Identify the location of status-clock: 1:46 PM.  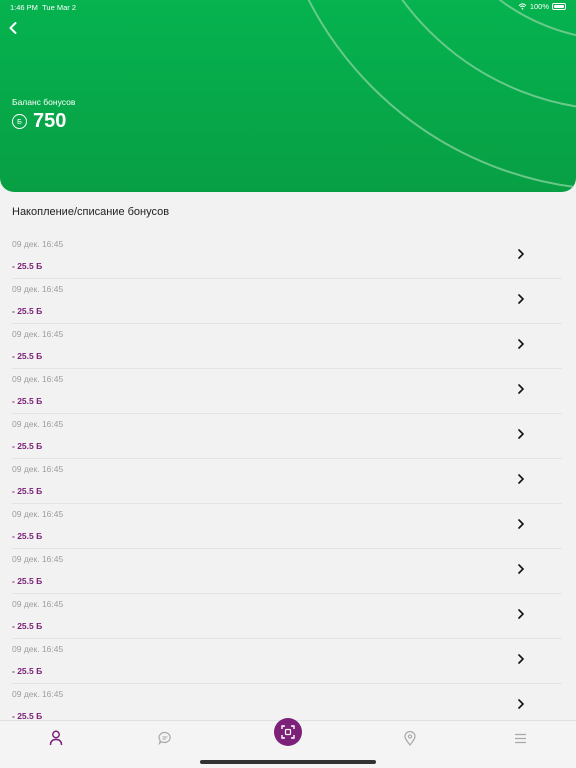
(24, 7).